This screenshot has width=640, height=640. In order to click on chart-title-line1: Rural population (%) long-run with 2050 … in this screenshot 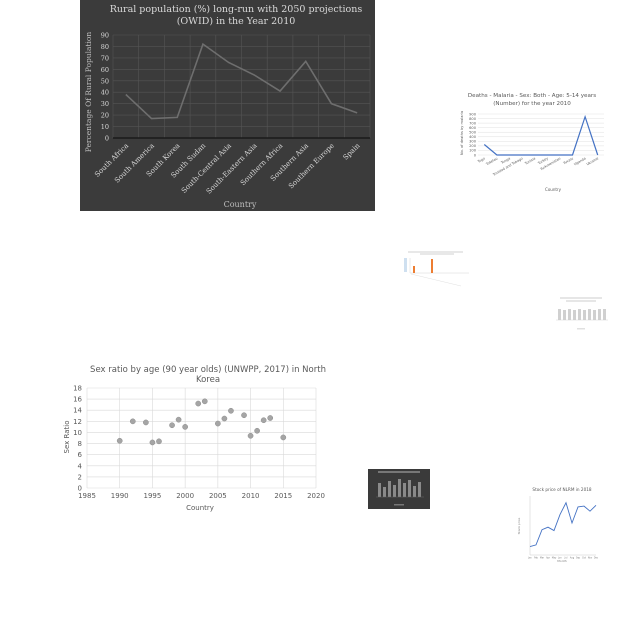, I will do `click(236, 9)`.